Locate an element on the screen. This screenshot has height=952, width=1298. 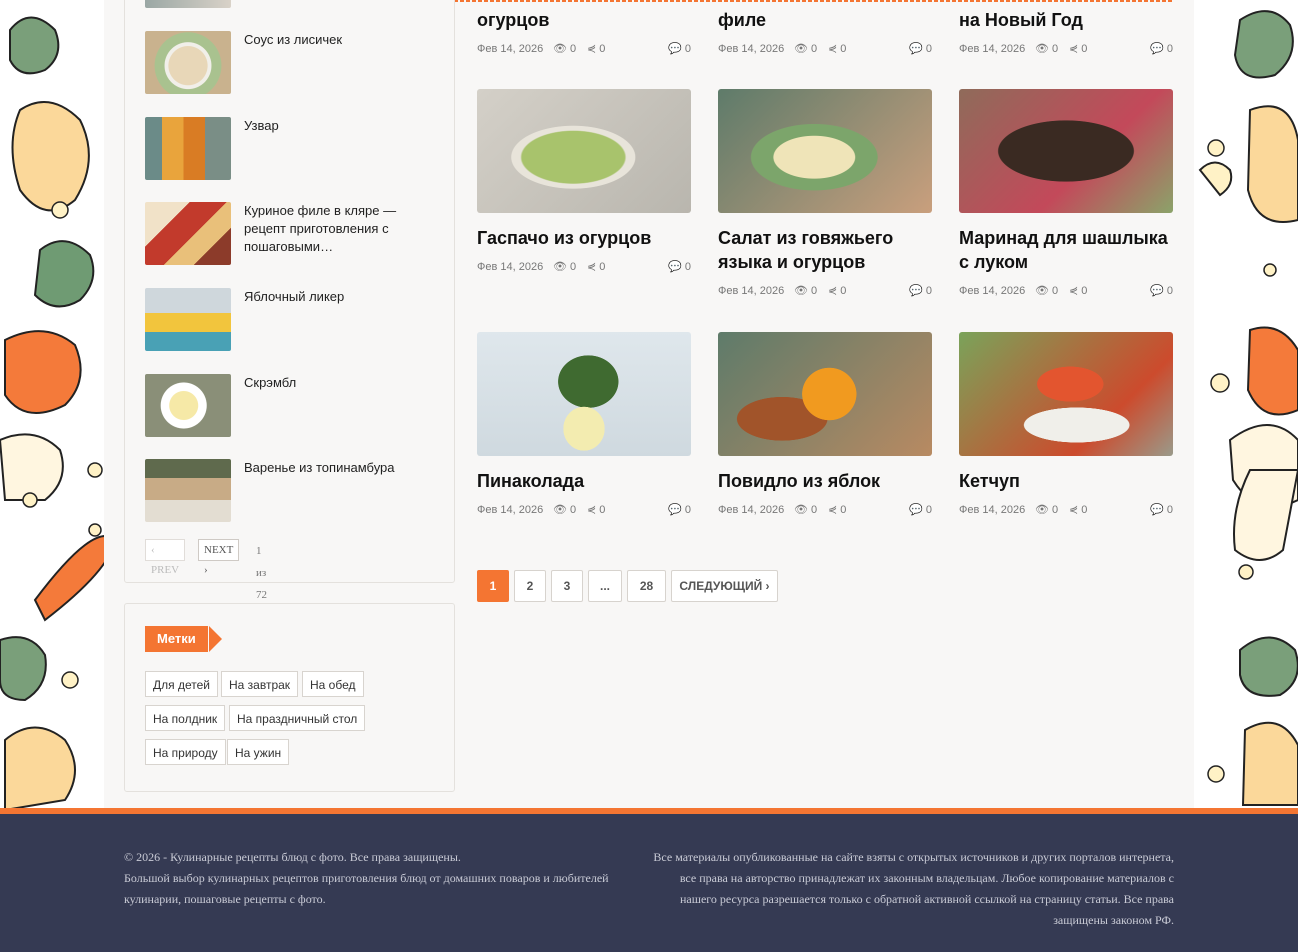
next-page-button: СЛЕДУЮЩИЙ › is located at coordinates (724, 586).